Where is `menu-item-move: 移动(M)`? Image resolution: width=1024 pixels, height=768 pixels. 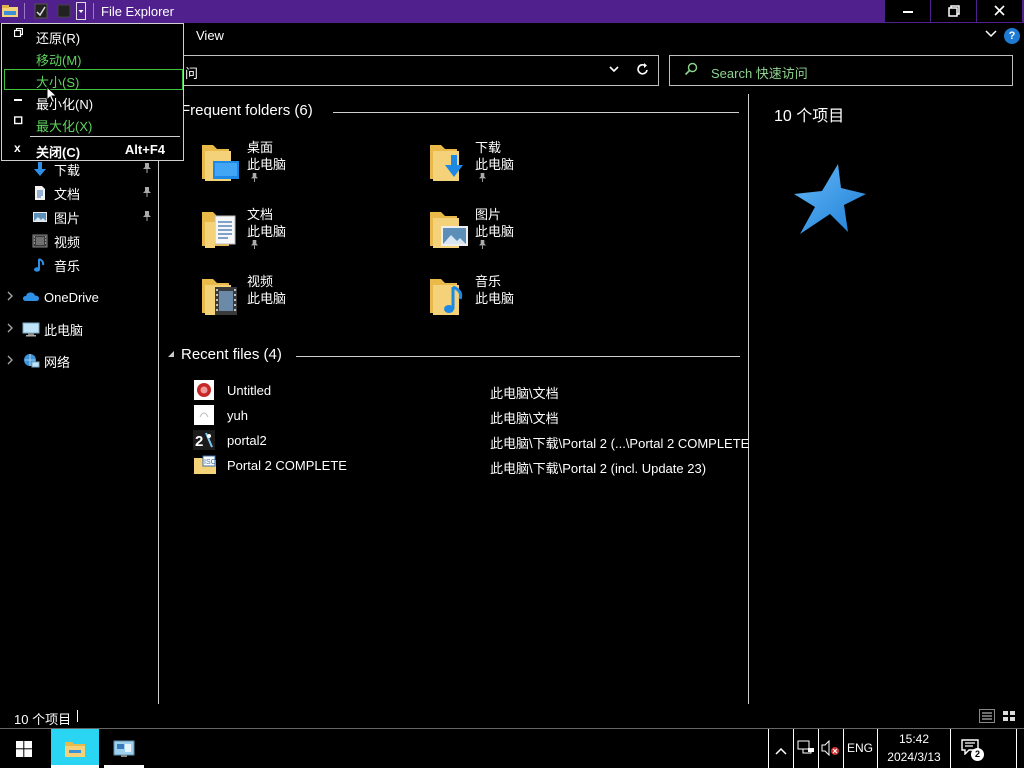 menu-item-move: 移动(M) is located at coordinates (93, 57).